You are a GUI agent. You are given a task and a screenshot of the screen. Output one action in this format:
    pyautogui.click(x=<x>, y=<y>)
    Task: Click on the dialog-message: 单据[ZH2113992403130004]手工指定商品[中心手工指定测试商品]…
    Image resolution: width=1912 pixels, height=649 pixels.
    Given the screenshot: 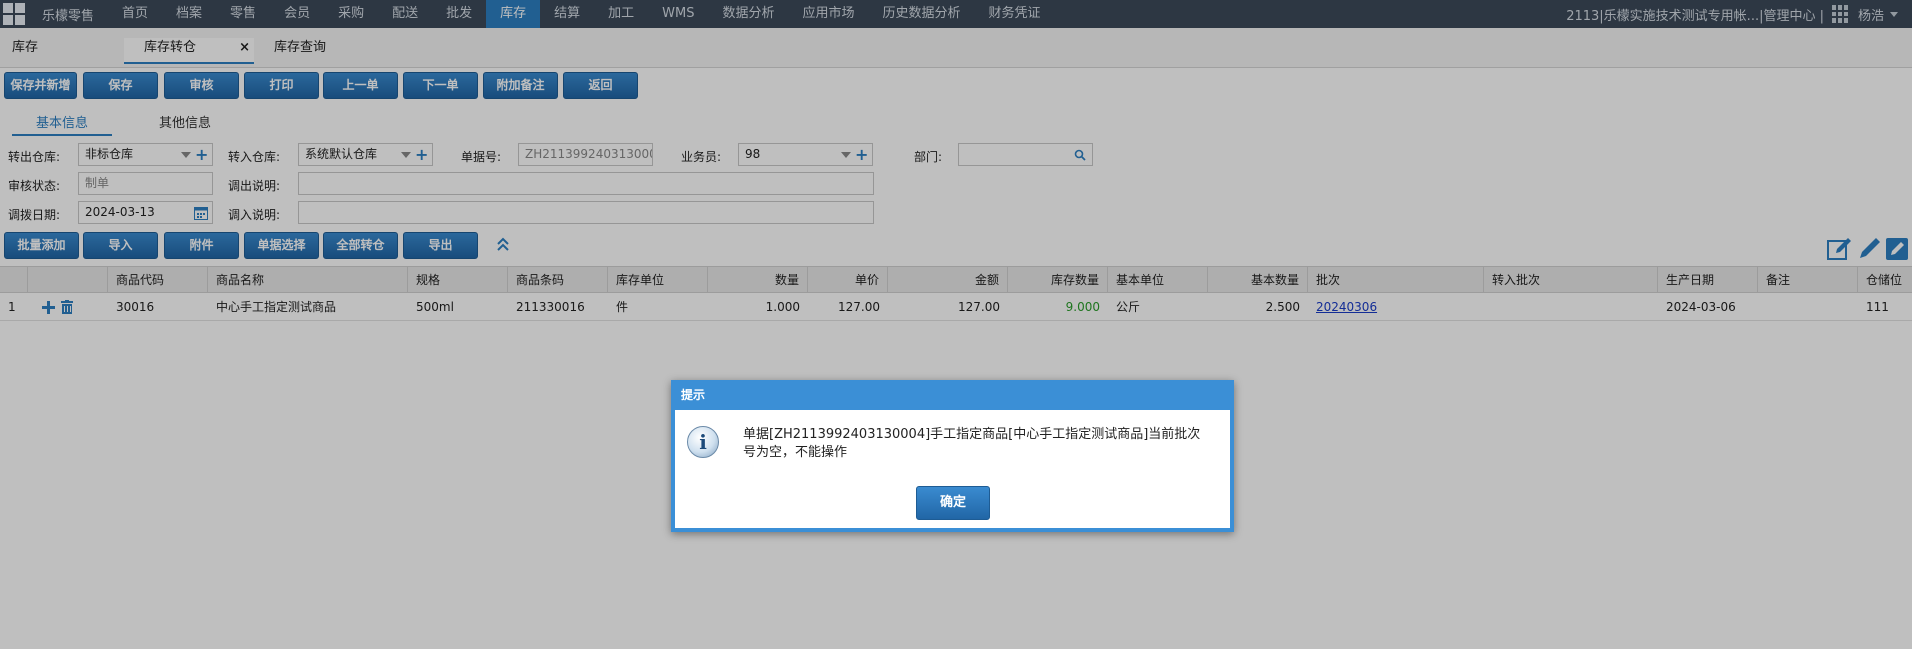 What is the action you would take?
    pyautogui.click(x=972, y=443)
    